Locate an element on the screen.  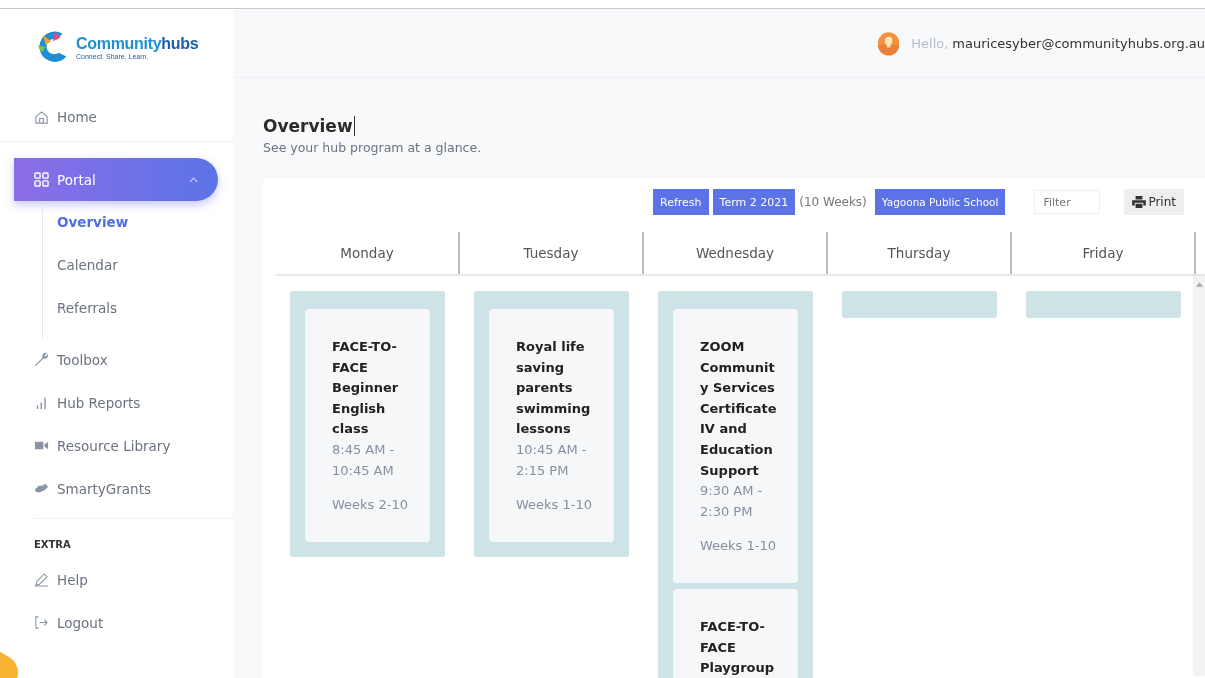
term-button: Term 2 2021 is located at coordinates (754, 202).